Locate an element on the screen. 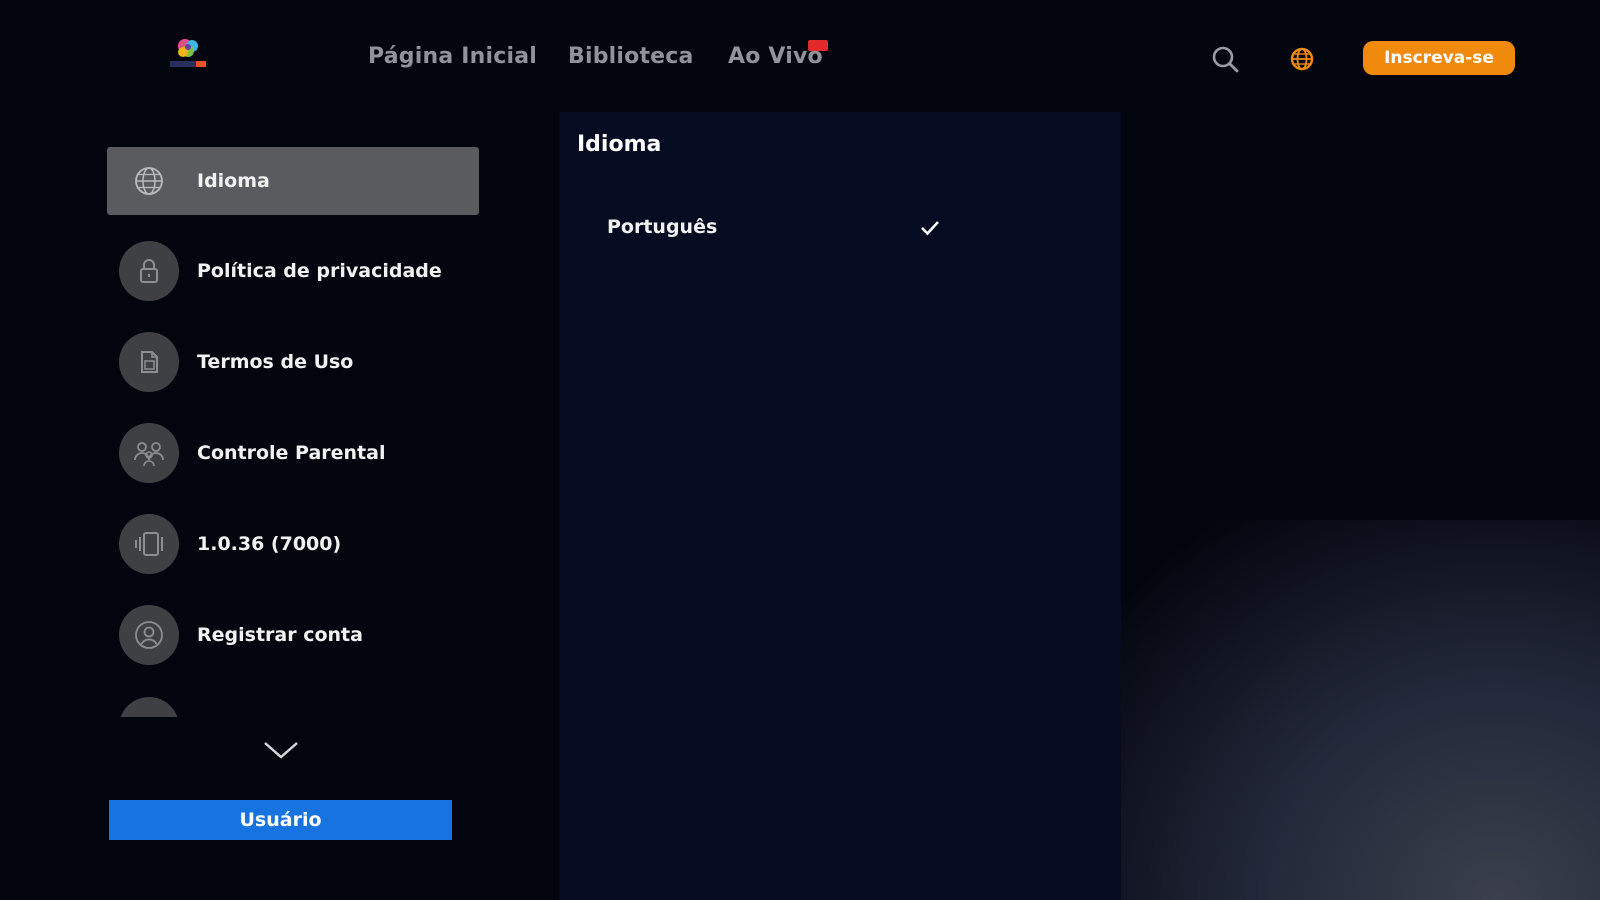 This screenshot has height=900, width=1600. sidebar-item-label: Idioma is located at coordinates (233, 181).